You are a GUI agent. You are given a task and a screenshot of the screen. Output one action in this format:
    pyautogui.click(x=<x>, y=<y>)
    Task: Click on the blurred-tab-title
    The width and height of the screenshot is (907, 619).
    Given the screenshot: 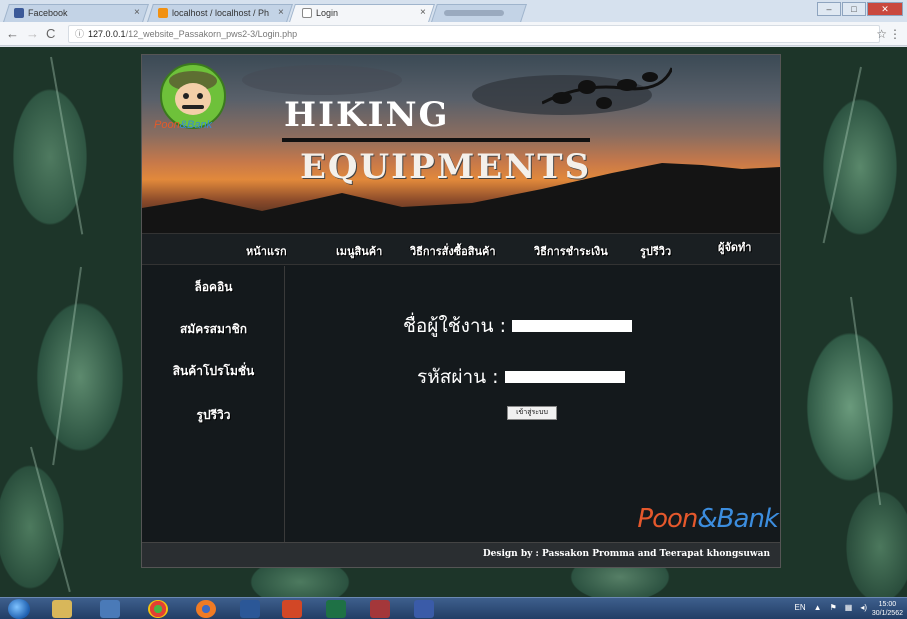 What is the action you would take?
    pyautogui.click(x=474, y=13)
    